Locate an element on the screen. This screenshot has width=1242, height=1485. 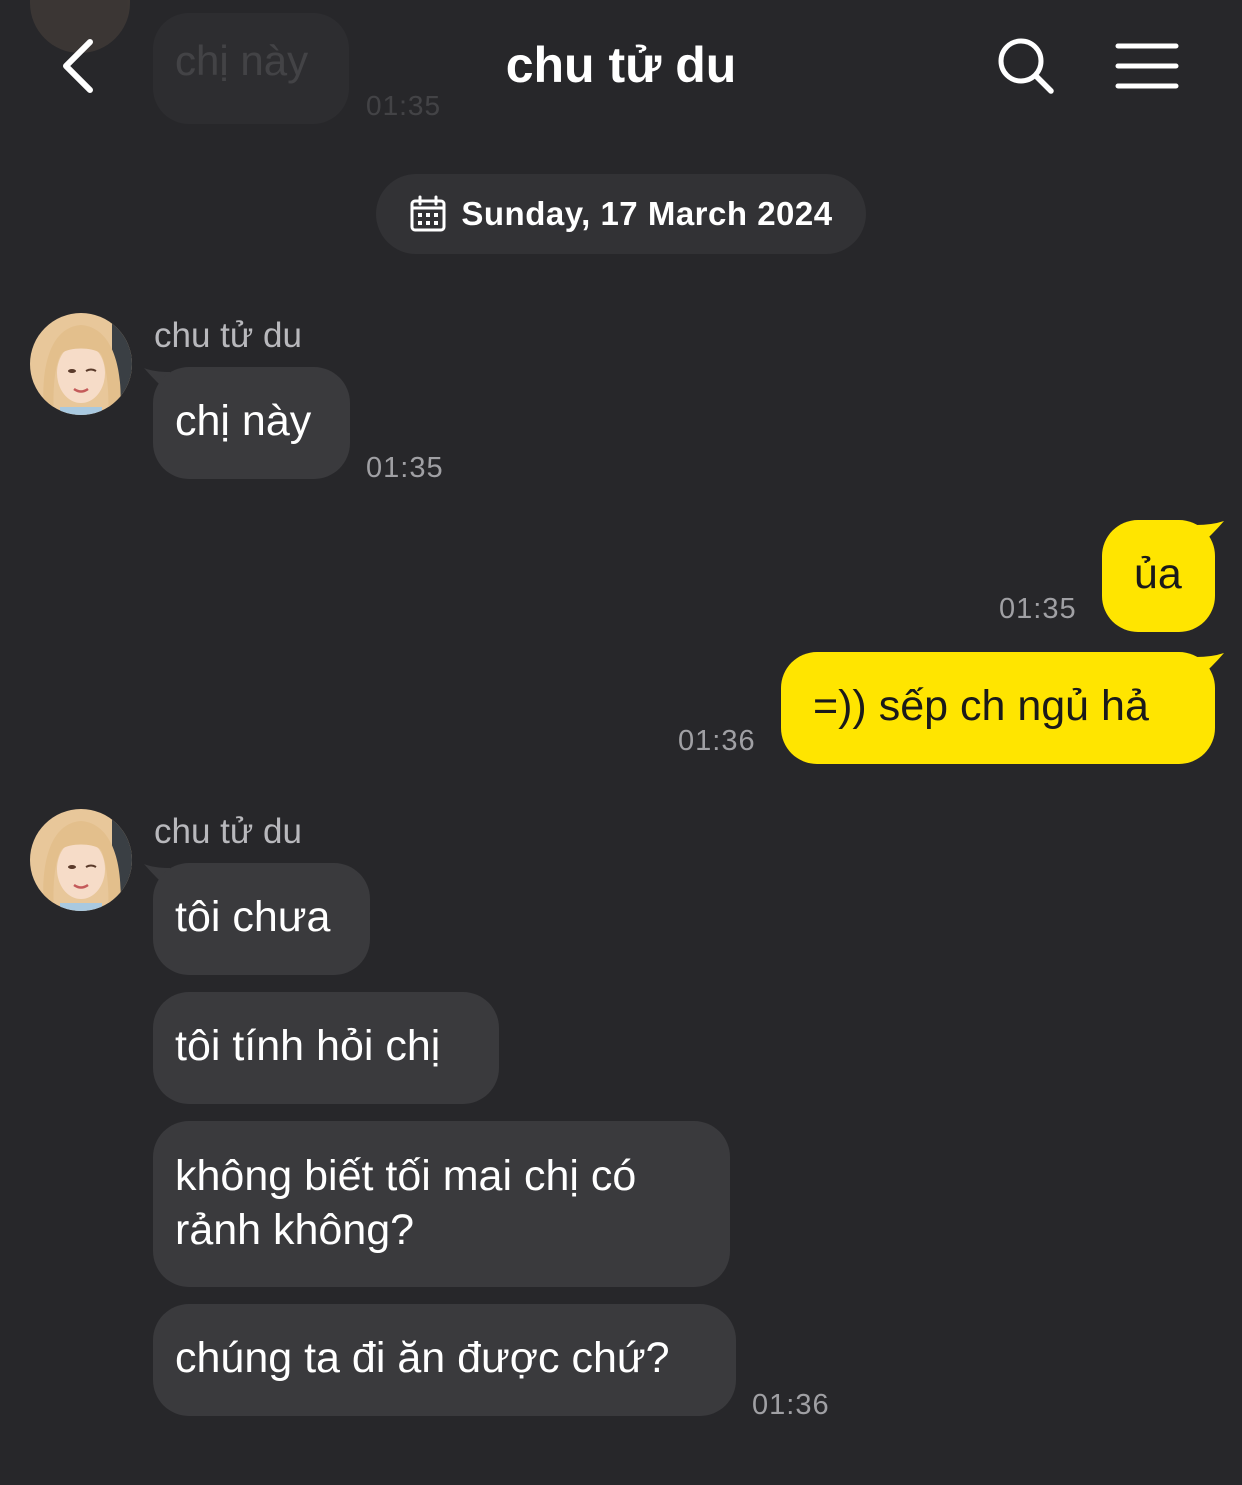
message-bubble-incoming: chúng ta đi ăn được chứ? is located at coordinates (444, 1360).